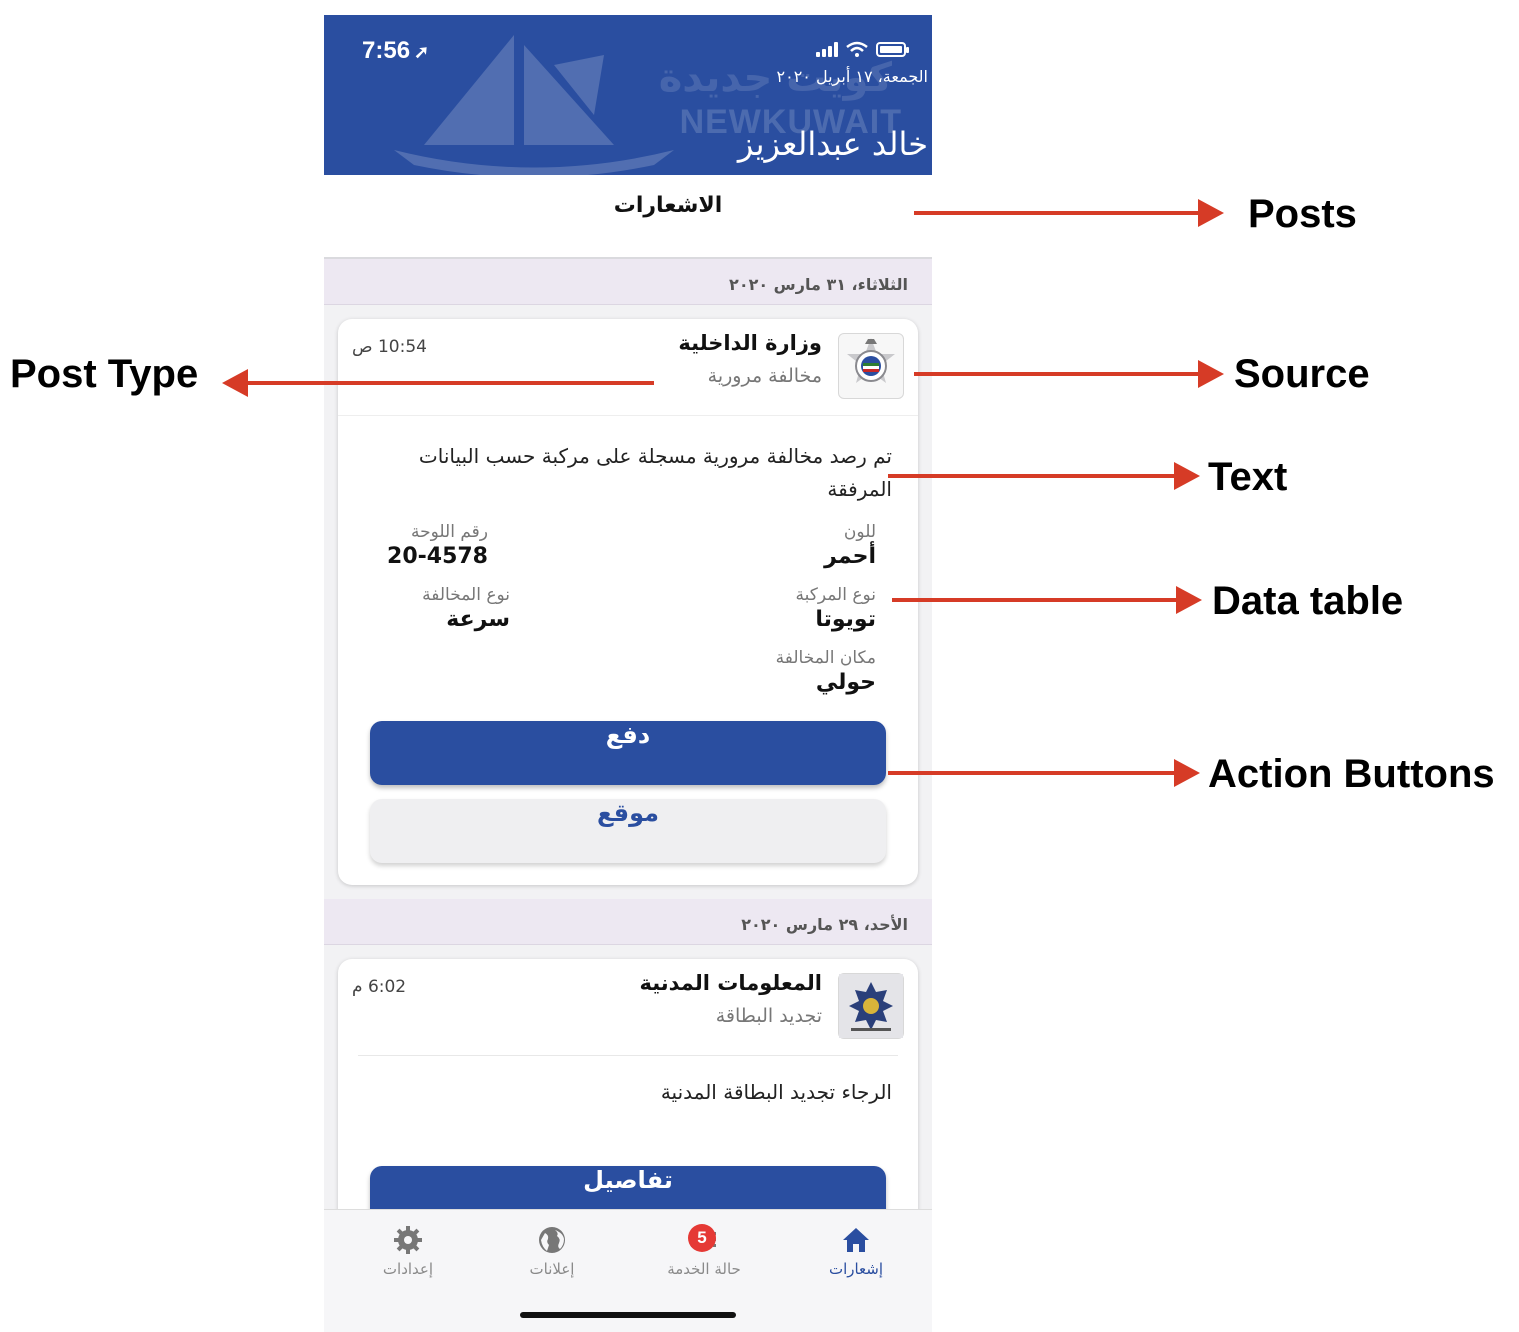  Describe the element at coordinates (389, 347) in the screenshot. I see `post-time: 10:54 ص` at that location.